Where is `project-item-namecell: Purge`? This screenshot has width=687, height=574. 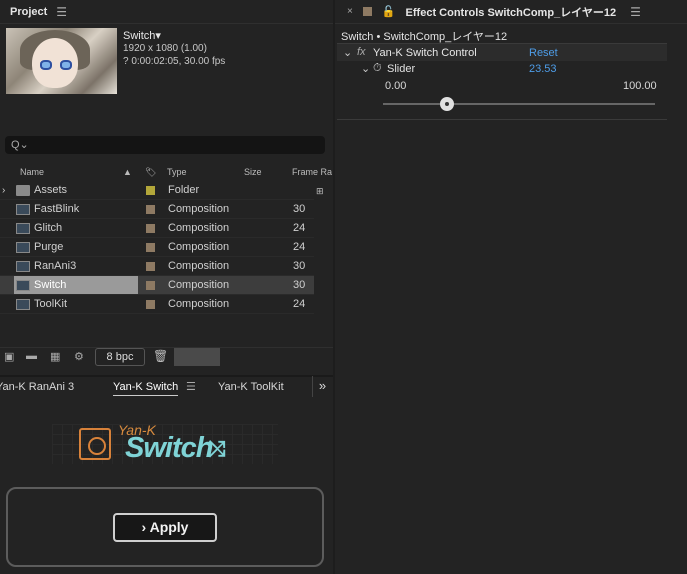 project-item-namecell: Purge is located at coordinates (76, 247).